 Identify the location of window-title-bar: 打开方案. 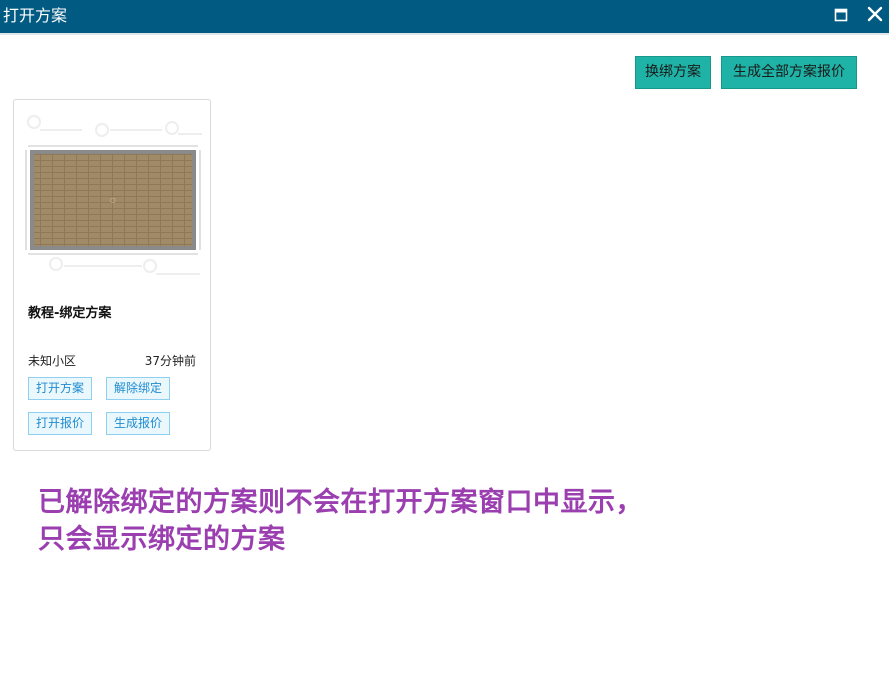
(444, 16).